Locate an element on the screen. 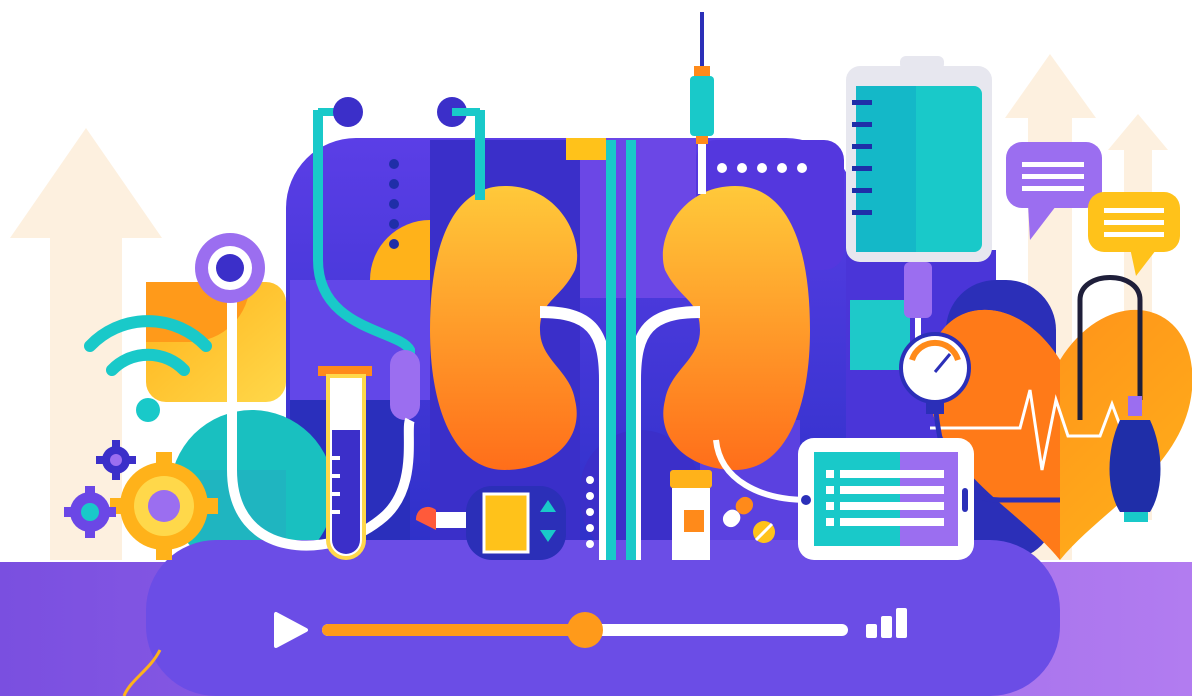 The height and width of the screenshot is (696, 1192). progress-fill is located at coordinates (453, 630).